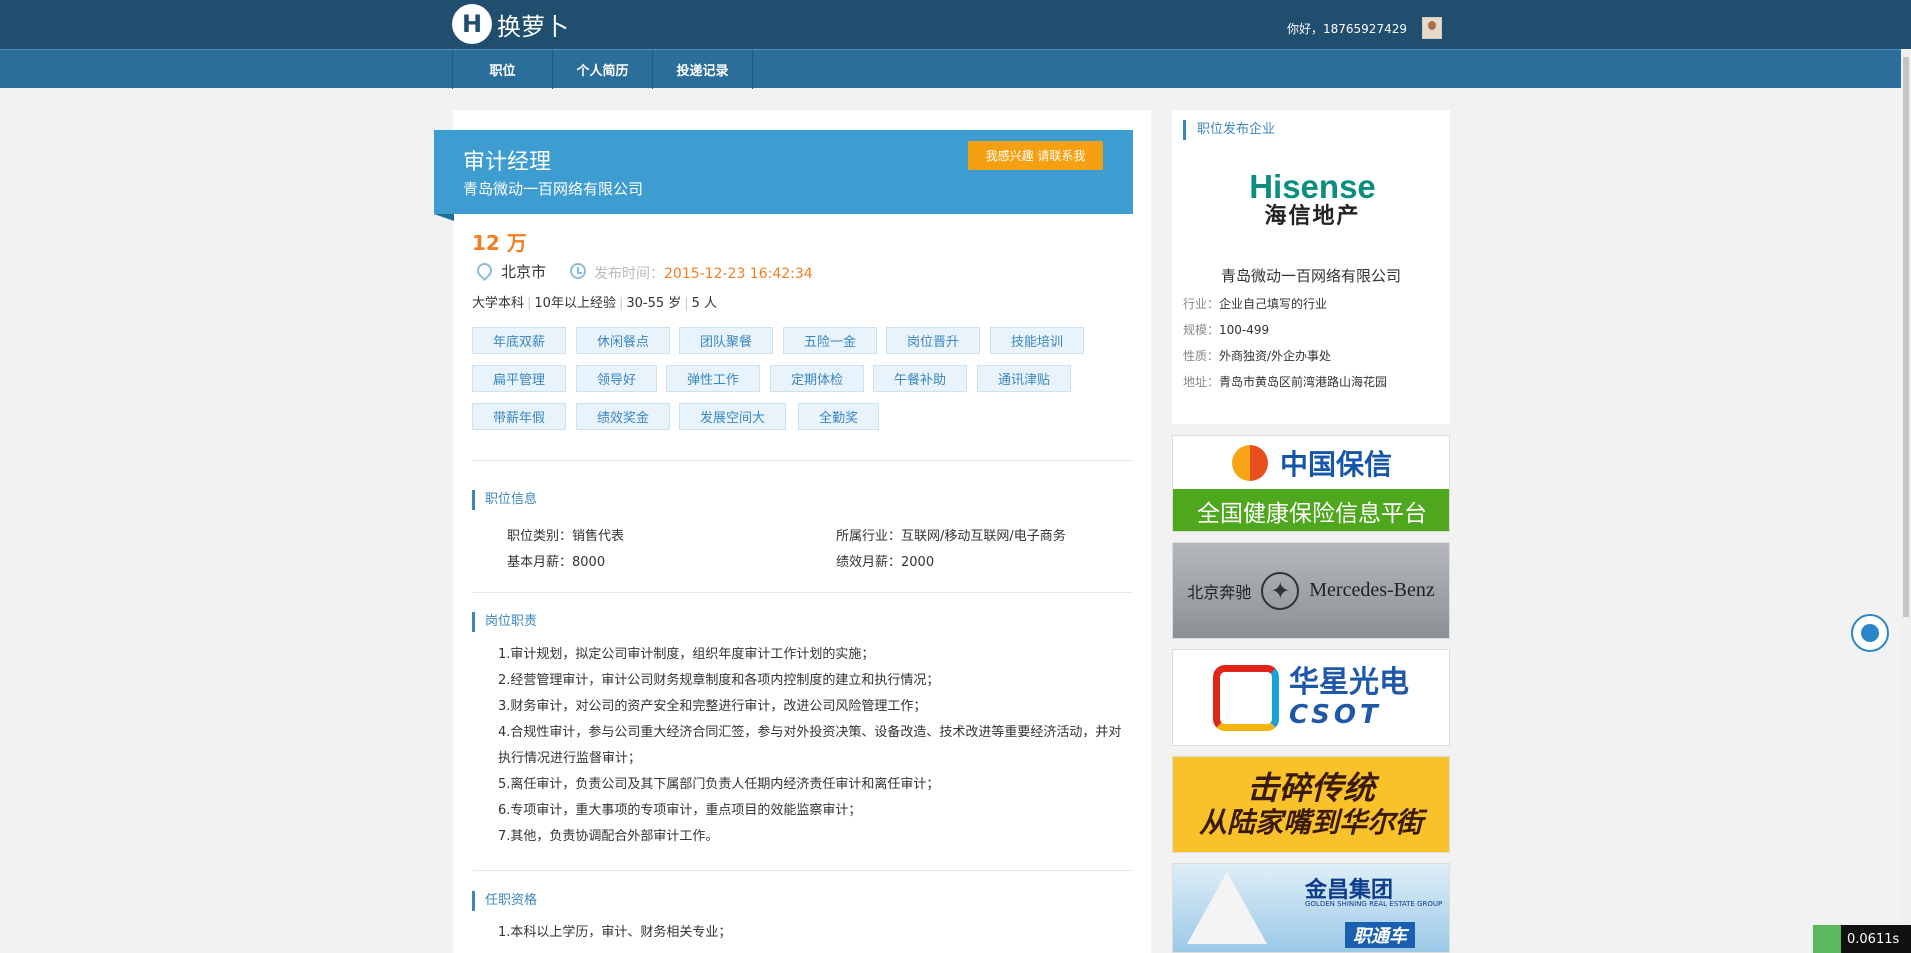  What do you see at coordinates (726, 340) in the screenshot?
I see `benefit-tag: 团队聚餐` at bounding box center [726, 340].